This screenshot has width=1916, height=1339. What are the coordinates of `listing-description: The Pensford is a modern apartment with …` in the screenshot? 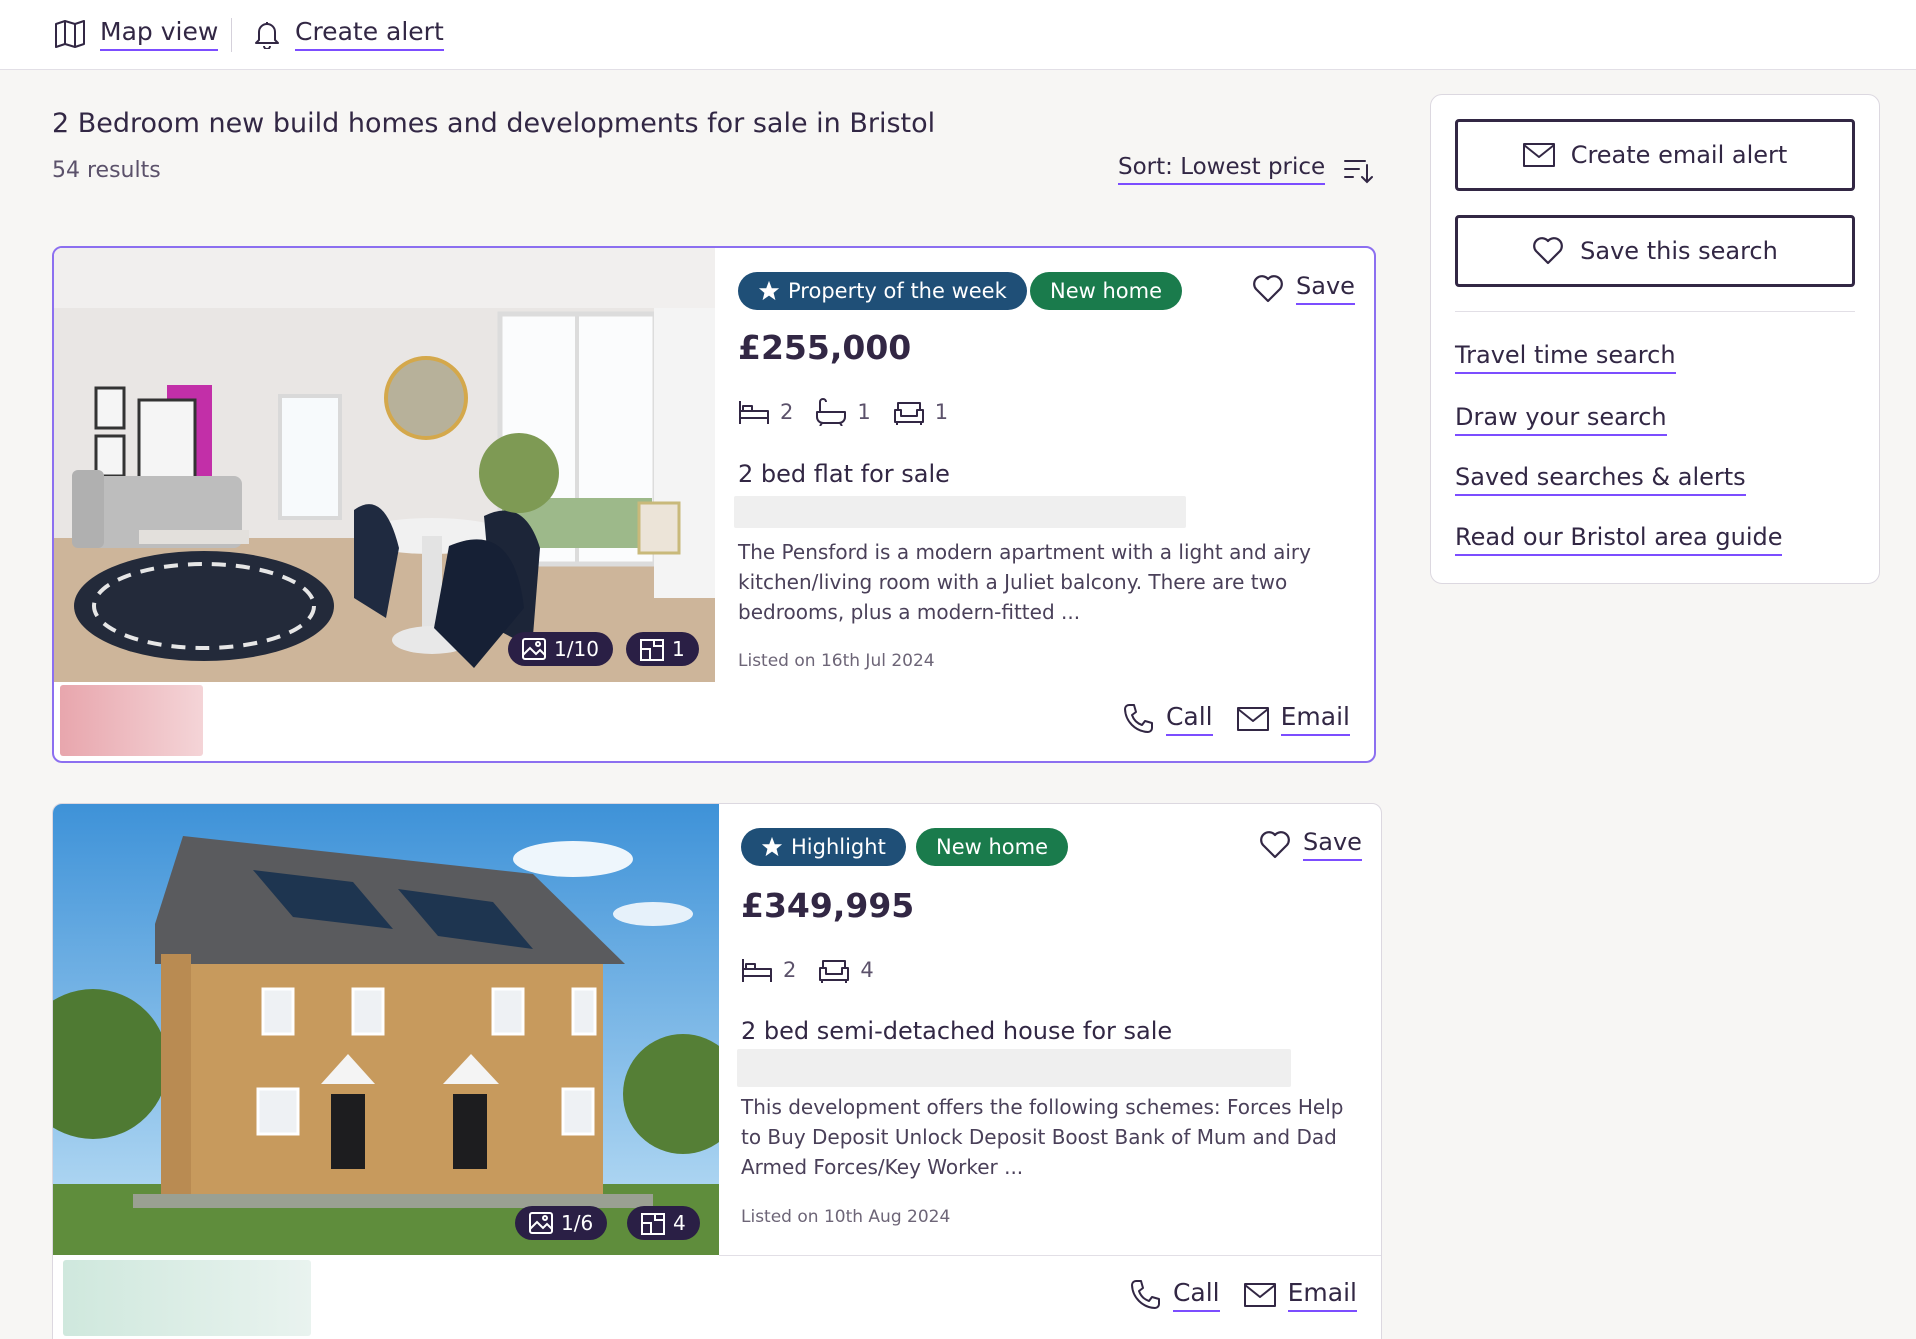 It's located at (1024, 582).